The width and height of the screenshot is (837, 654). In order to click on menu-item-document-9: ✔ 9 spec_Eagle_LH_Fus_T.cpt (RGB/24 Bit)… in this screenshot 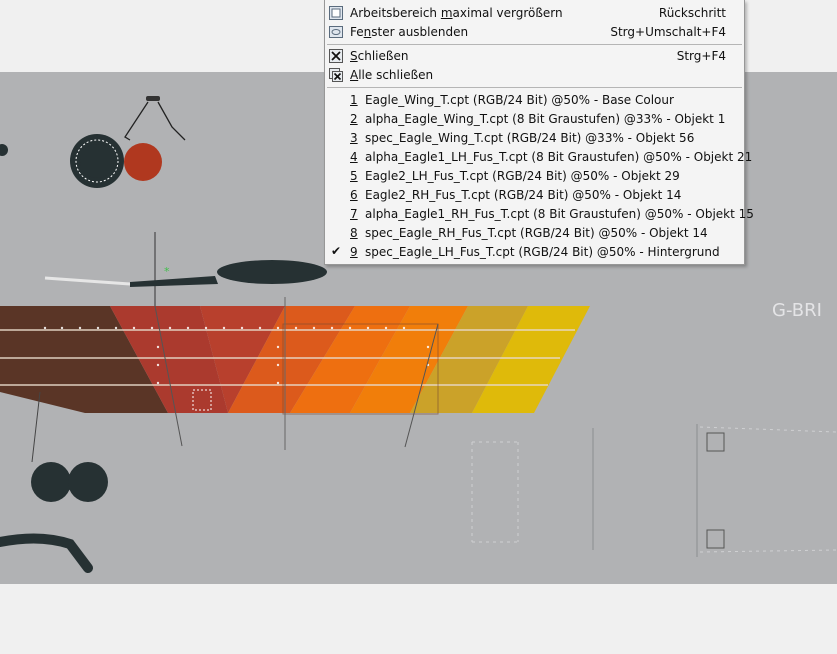, I will do `click(534, 252)`.